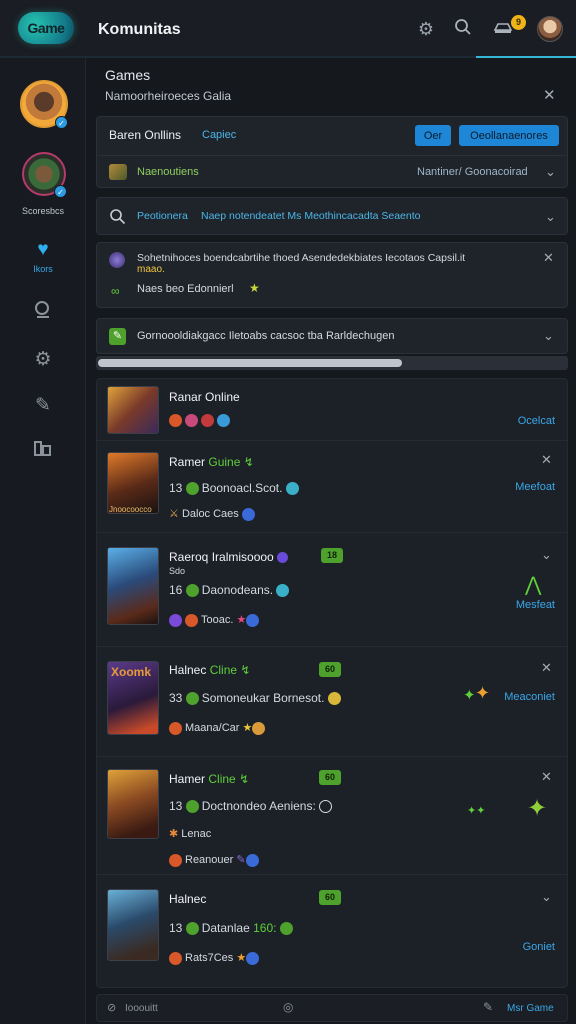 This screenshot has height=1024, width=576. Describe the element at coordinates (332, 410) in the screenshot. I see `list-item: Ranar Online Ocelcat` at that location.